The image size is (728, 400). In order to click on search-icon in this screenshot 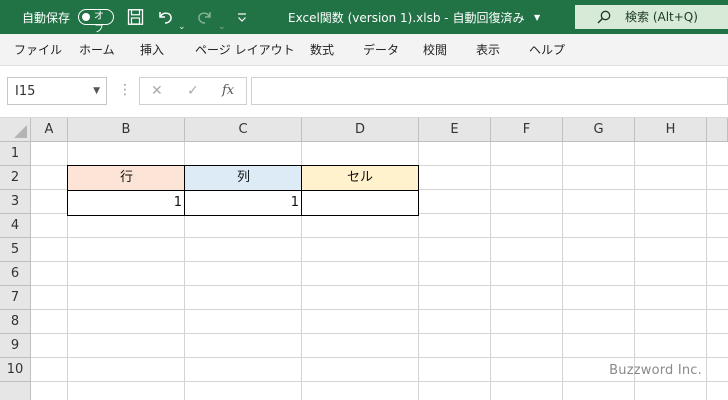, I will do `click(604, 17)`.